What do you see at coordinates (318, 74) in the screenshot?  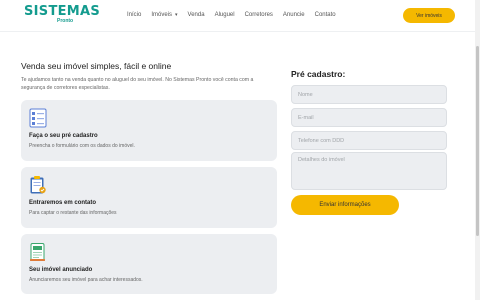 I see `form-title: Pré cadastro:` at bounding box center [318, 74].